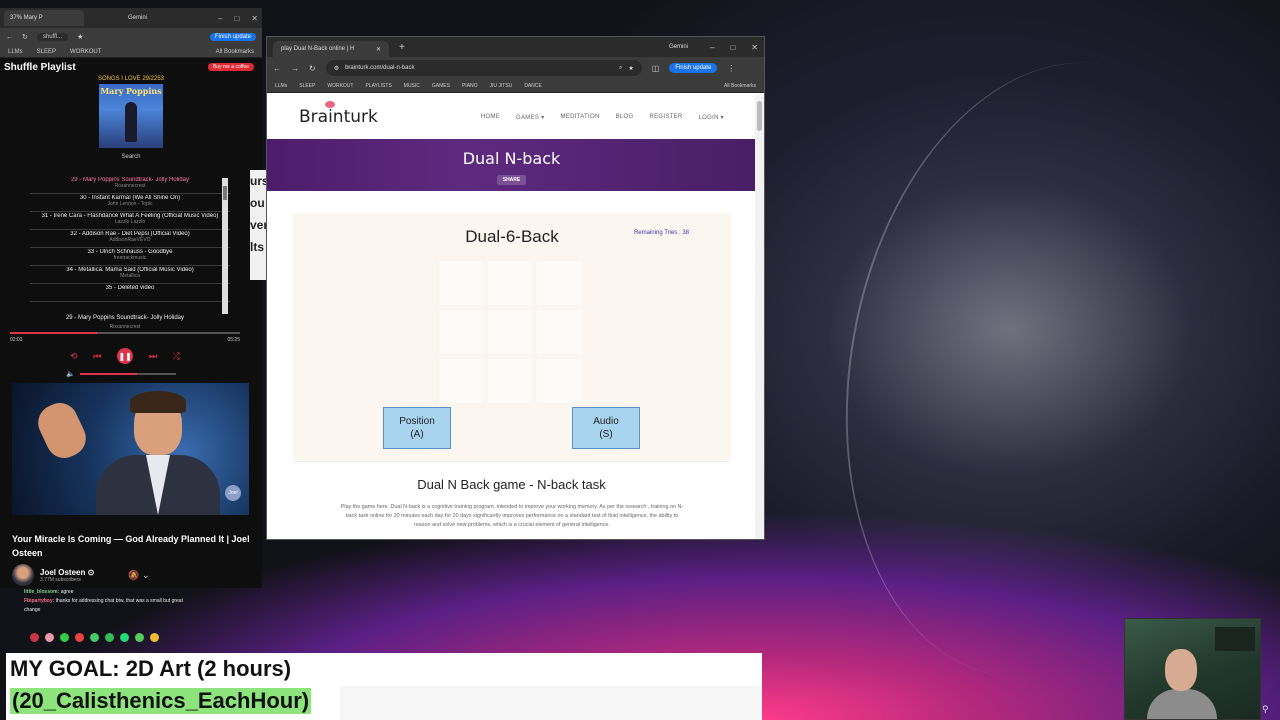 Image resolution: width=1280 pixels, height=720 pixels. What do you see at coordinates (378, 86) in the screenshot?
I see `bookmark-item: PLAYLISTS` at bounding box center [378, 86].